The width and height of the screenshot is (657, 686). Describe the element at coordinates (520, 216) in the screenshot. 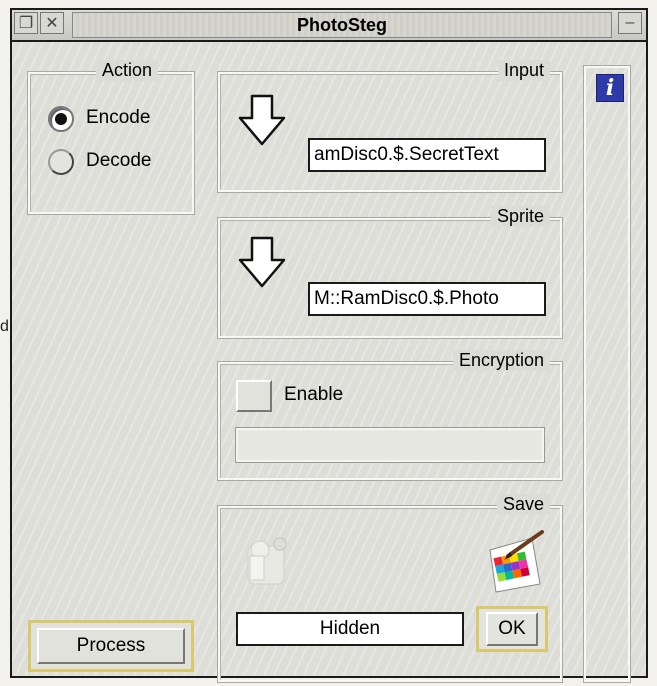

I see `sprite-group-label: Sprite` at that location.